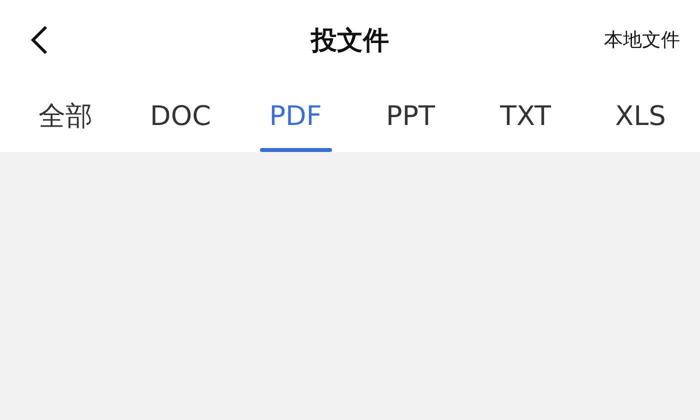 The width and height of the screenshot is (700, 420). I want to click on file-type-tab: DOC, so click(180, 116).